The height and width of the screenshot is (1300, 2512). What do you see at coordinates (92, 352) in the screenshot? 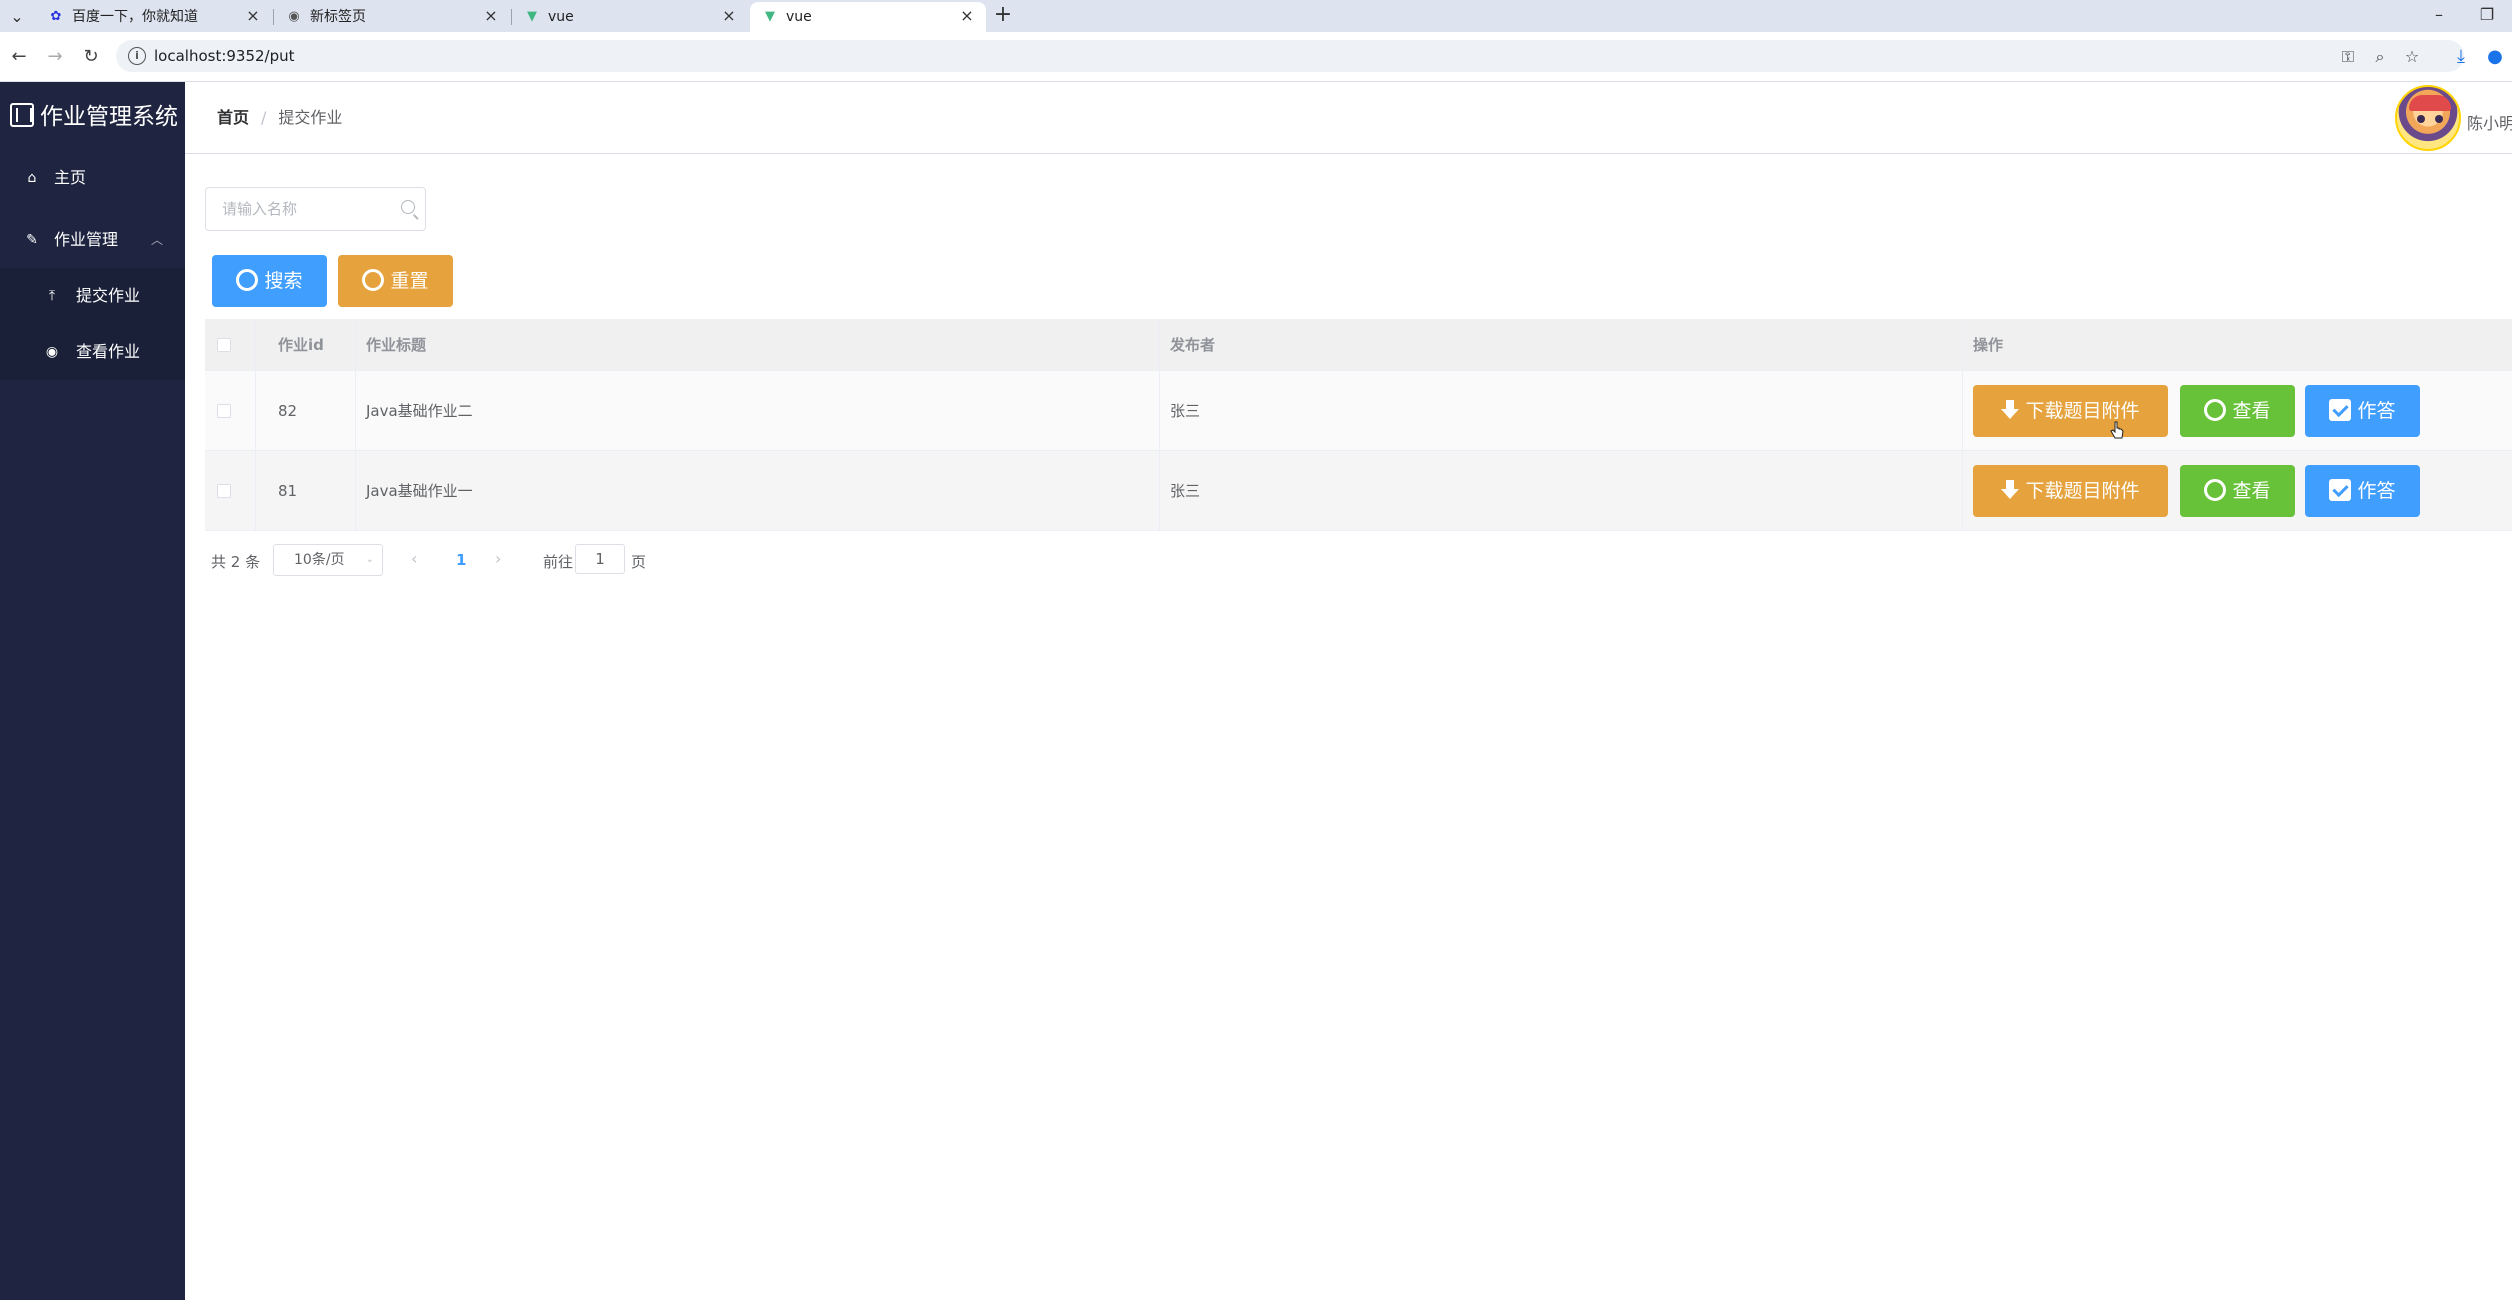
I see `sidebar-item-view-homework: ◉ 查看作业` at bounding box center [92, 352].